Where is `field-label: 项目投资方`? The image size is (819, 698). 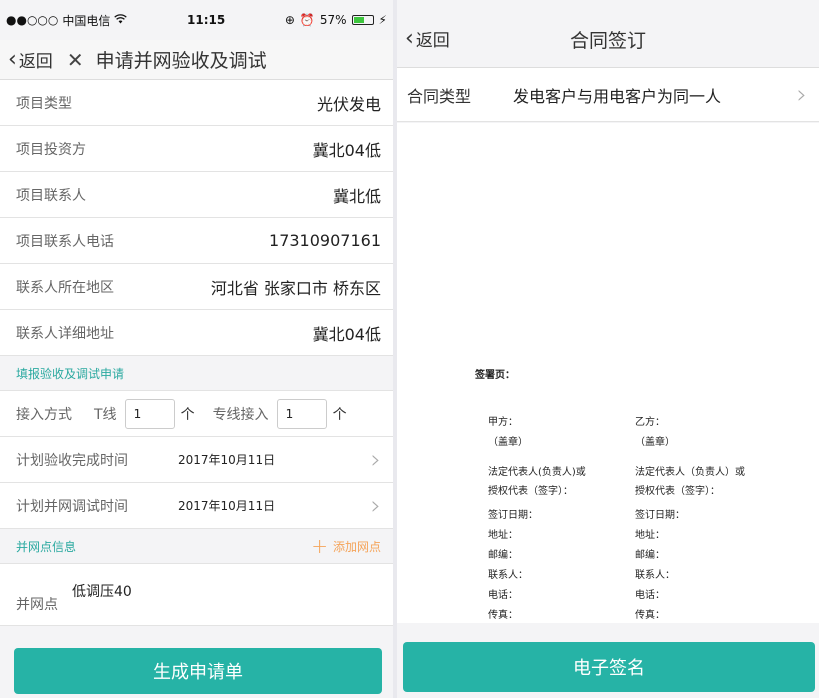
field-label: 项目投资方 is located at coordinates (51, 149).